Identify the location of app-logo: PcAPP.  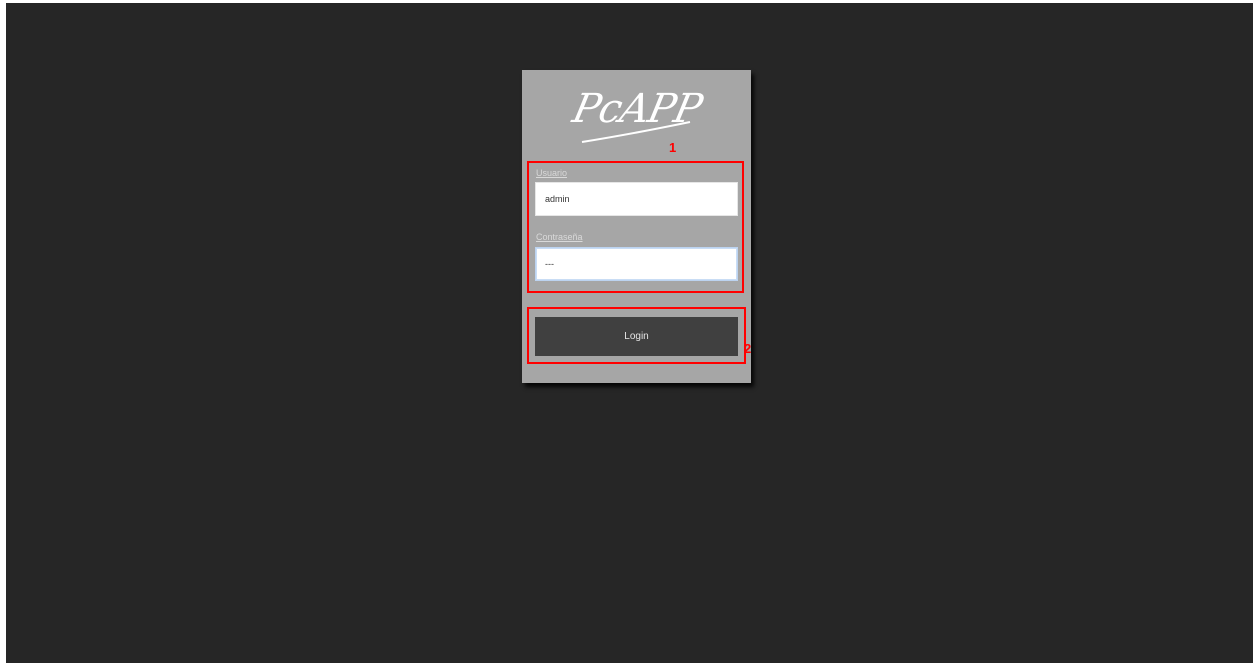
(637, 117).